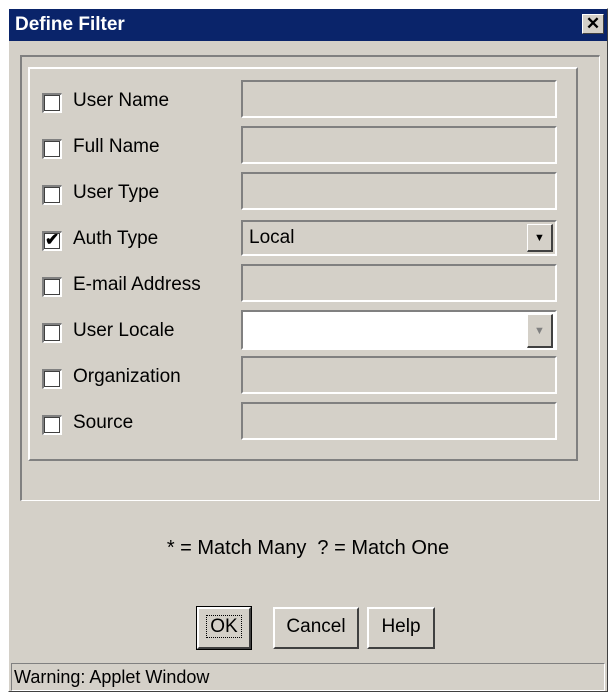  What do you see at coordinates (52, 149) in the screenshot?
I see `full-name-checkbox` at bounding box center [52, 149].